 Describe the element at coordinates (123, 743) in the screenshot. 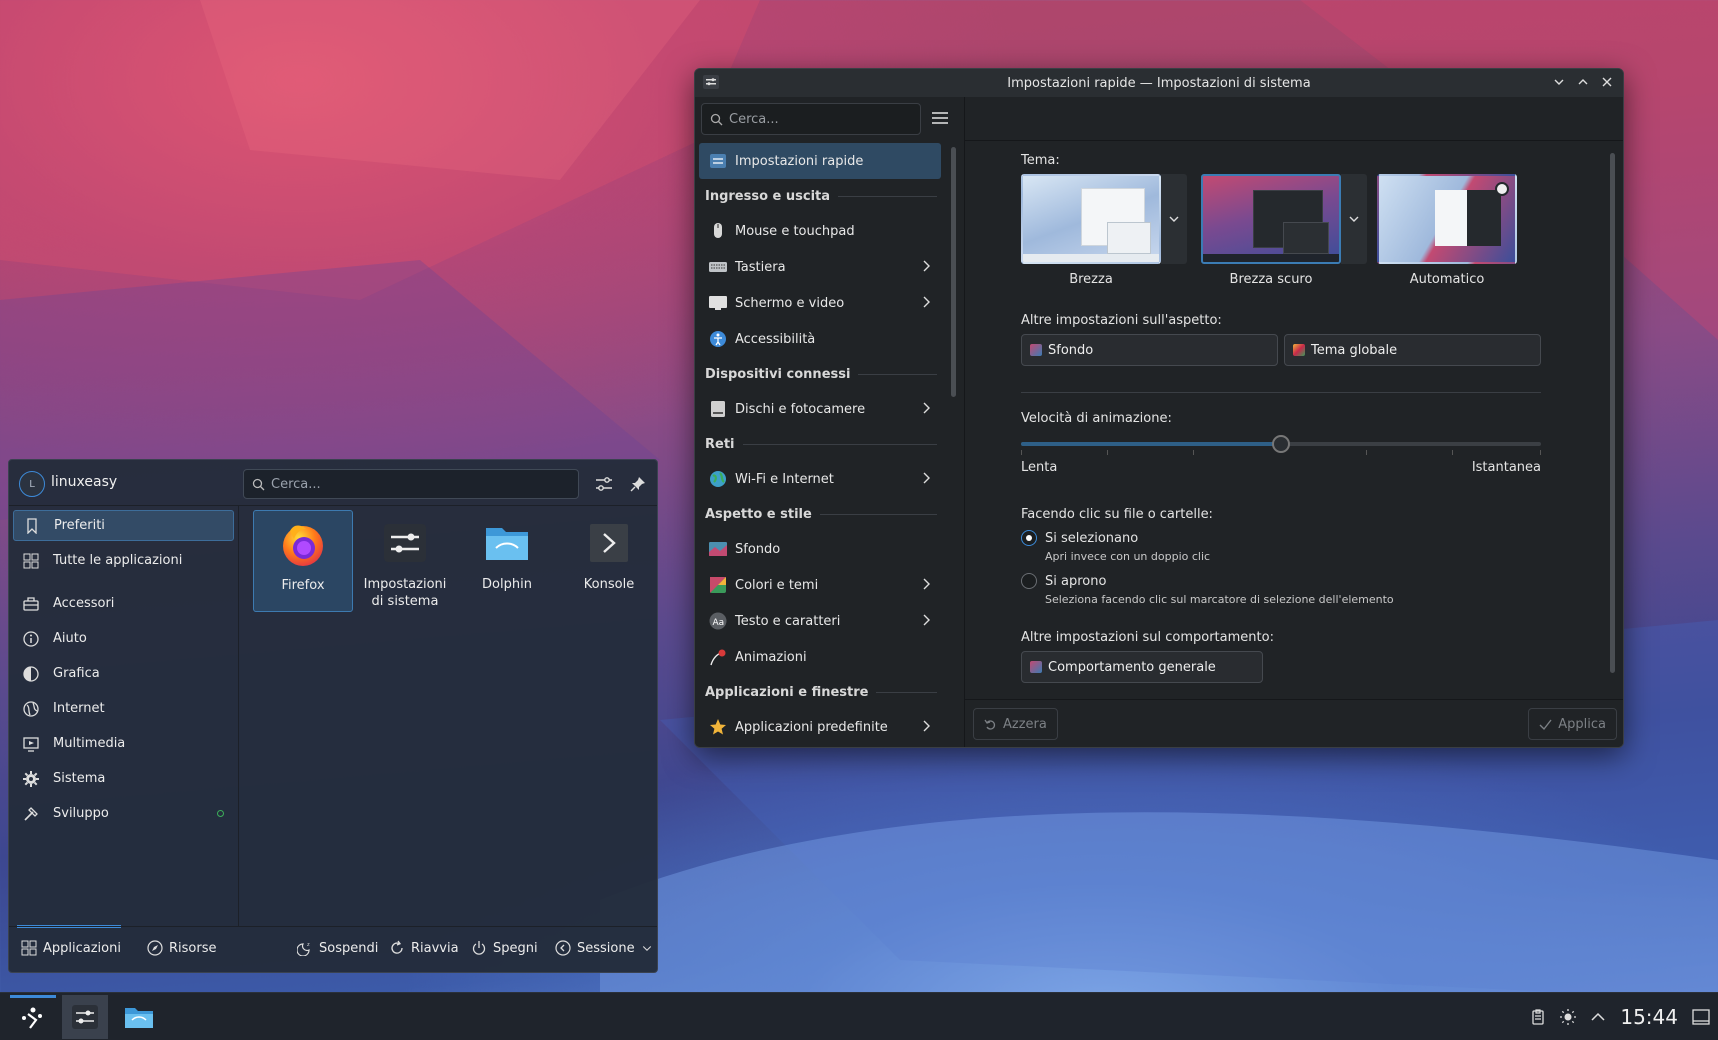

I see `category-multimedia: Multimedia` at that location.